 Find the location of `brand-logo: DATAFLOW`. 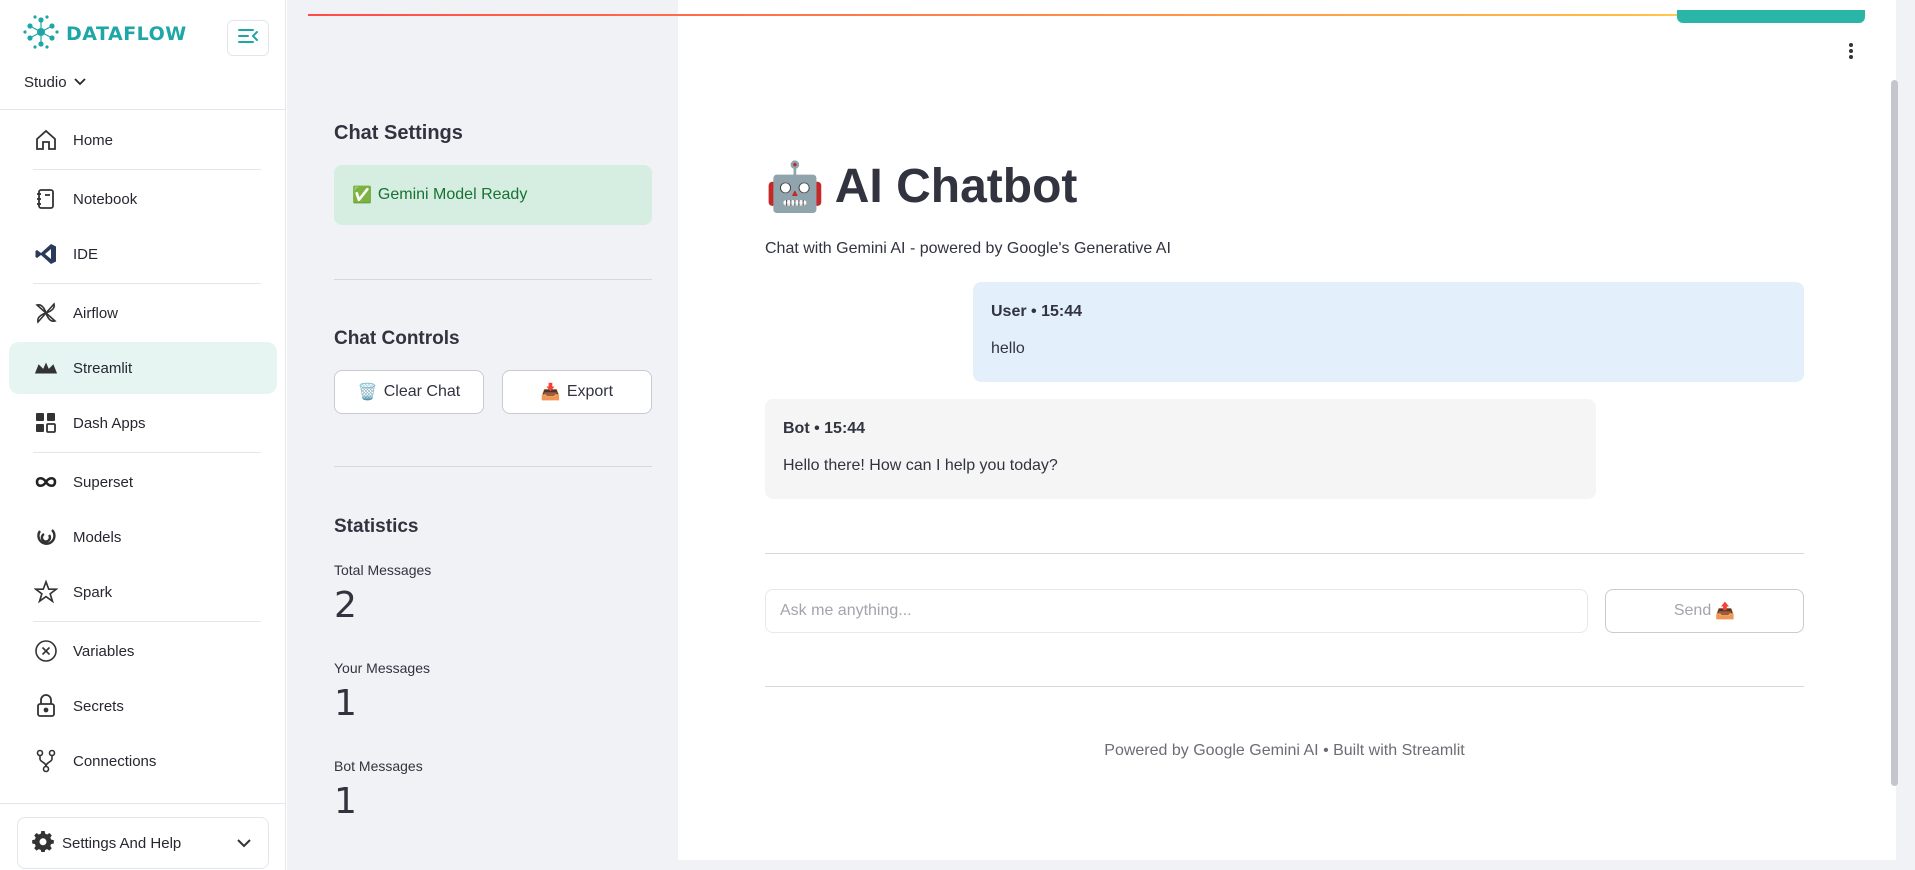

brand-logo: DATAFLOW is located at coordinates (104, 34).